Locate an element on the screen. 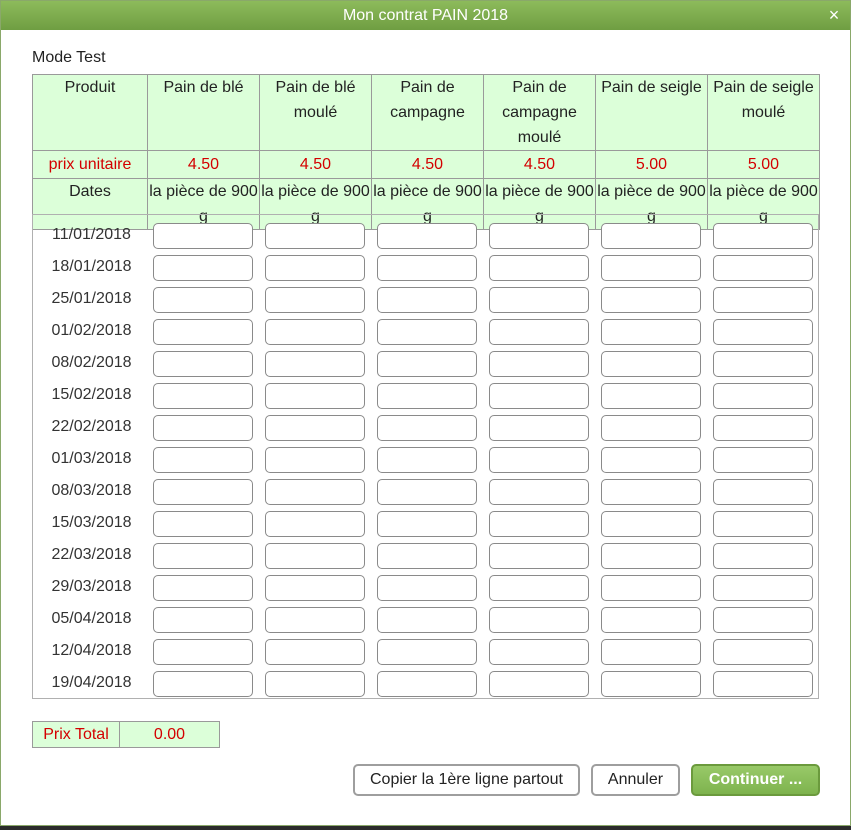 This screenshot has height=830, width=851. cancel-button: Annuler is located at coordinates (635, 780).